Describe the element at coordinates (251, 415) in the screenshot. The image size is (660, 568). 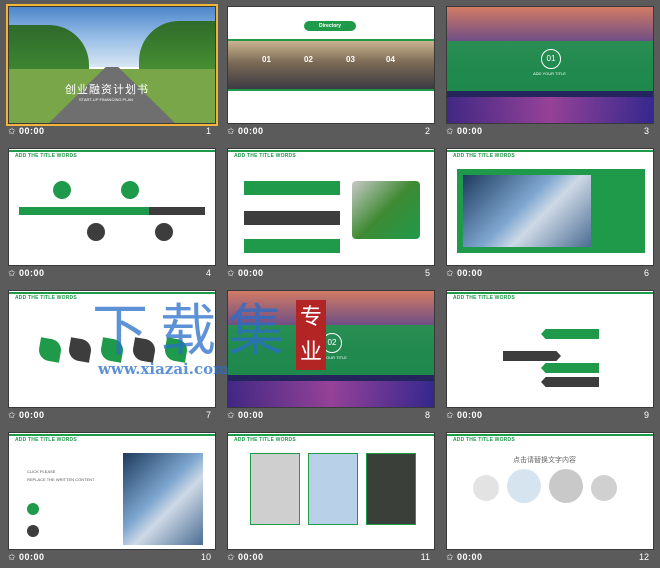
I see `slide-8-timing: 00:00` at that location.